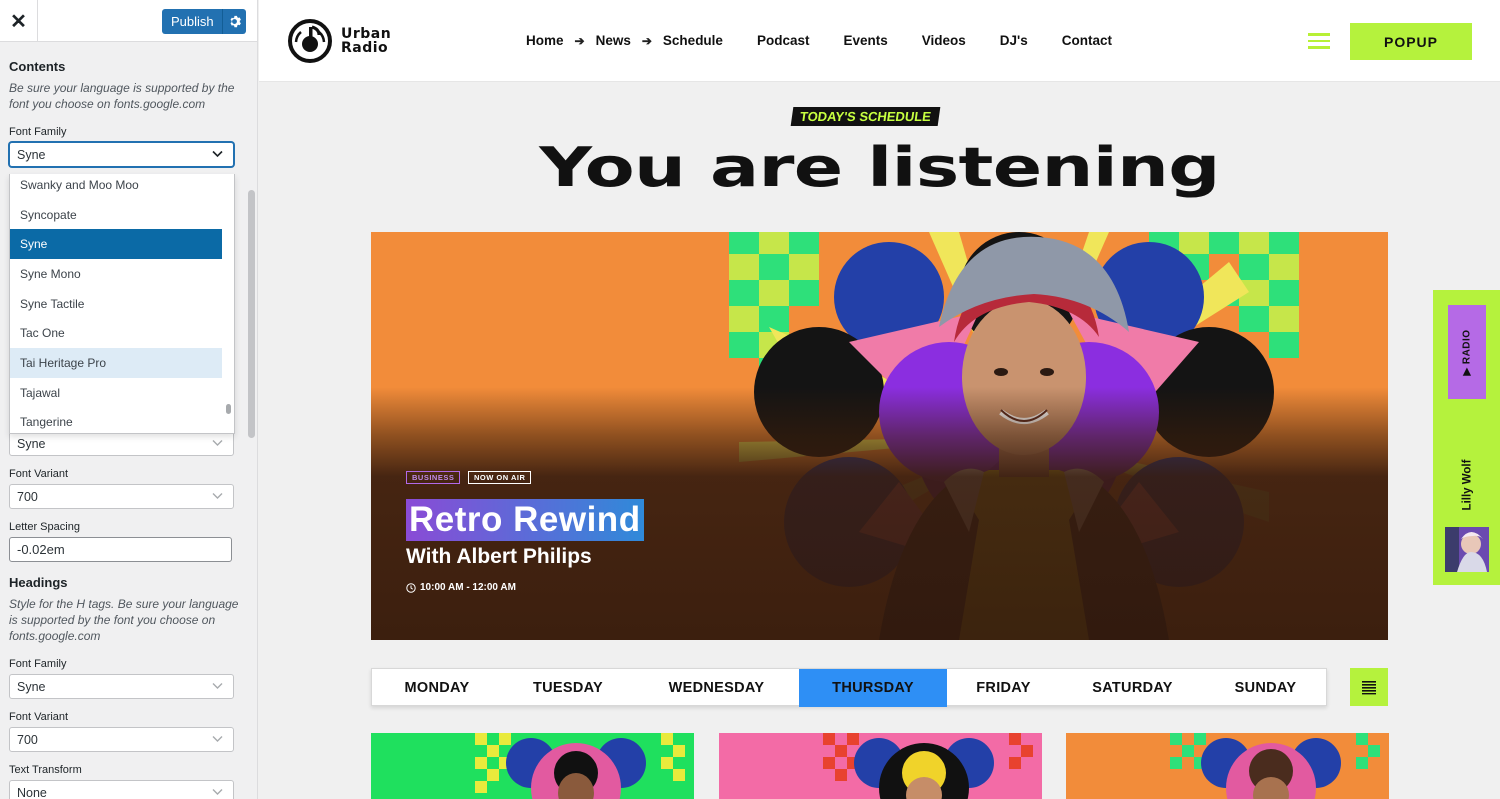 This screenshot has width=1500, height=799. Describe the element at coordinates (365, 48) in the screenshot. I see `logo-line-2: Radio` at that location.